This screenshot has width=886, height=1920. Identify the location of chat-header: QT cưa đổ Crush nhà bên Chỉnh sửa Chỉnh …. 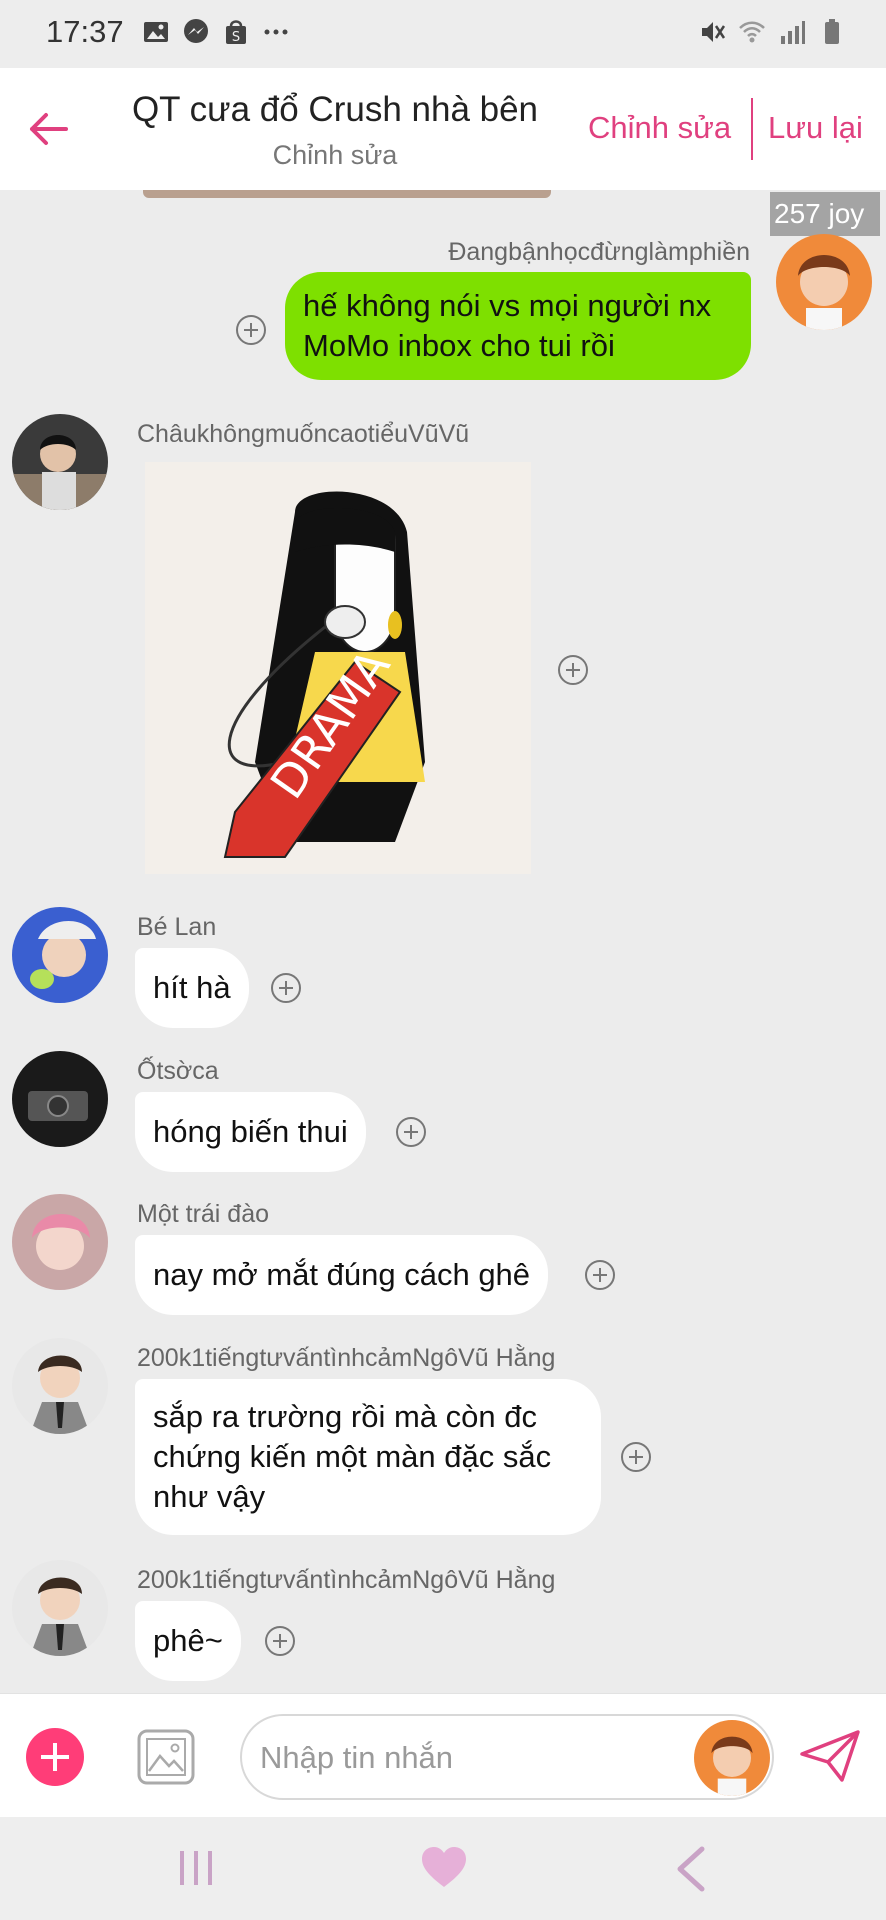
(443, 129).